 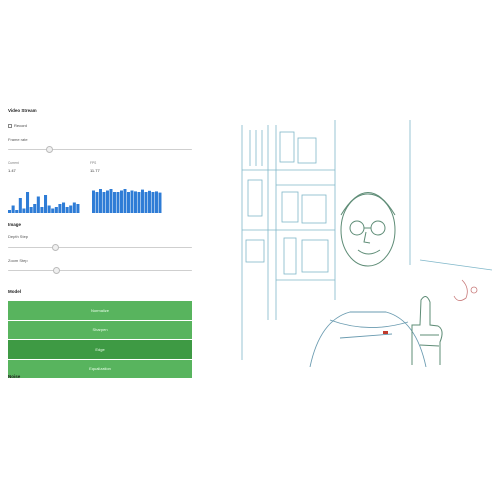 What do you see at coordinates (49, 149) in the screenshot?
I see `frame-rate-slider-handle` at bounding box center [49, 149].